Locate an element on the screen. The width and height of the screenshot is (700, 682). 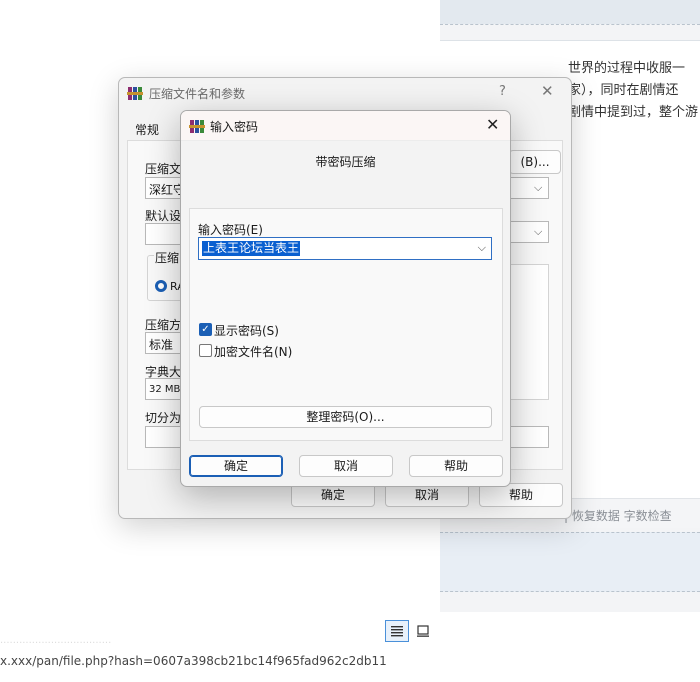
divider is located at coordinates (570, 24).